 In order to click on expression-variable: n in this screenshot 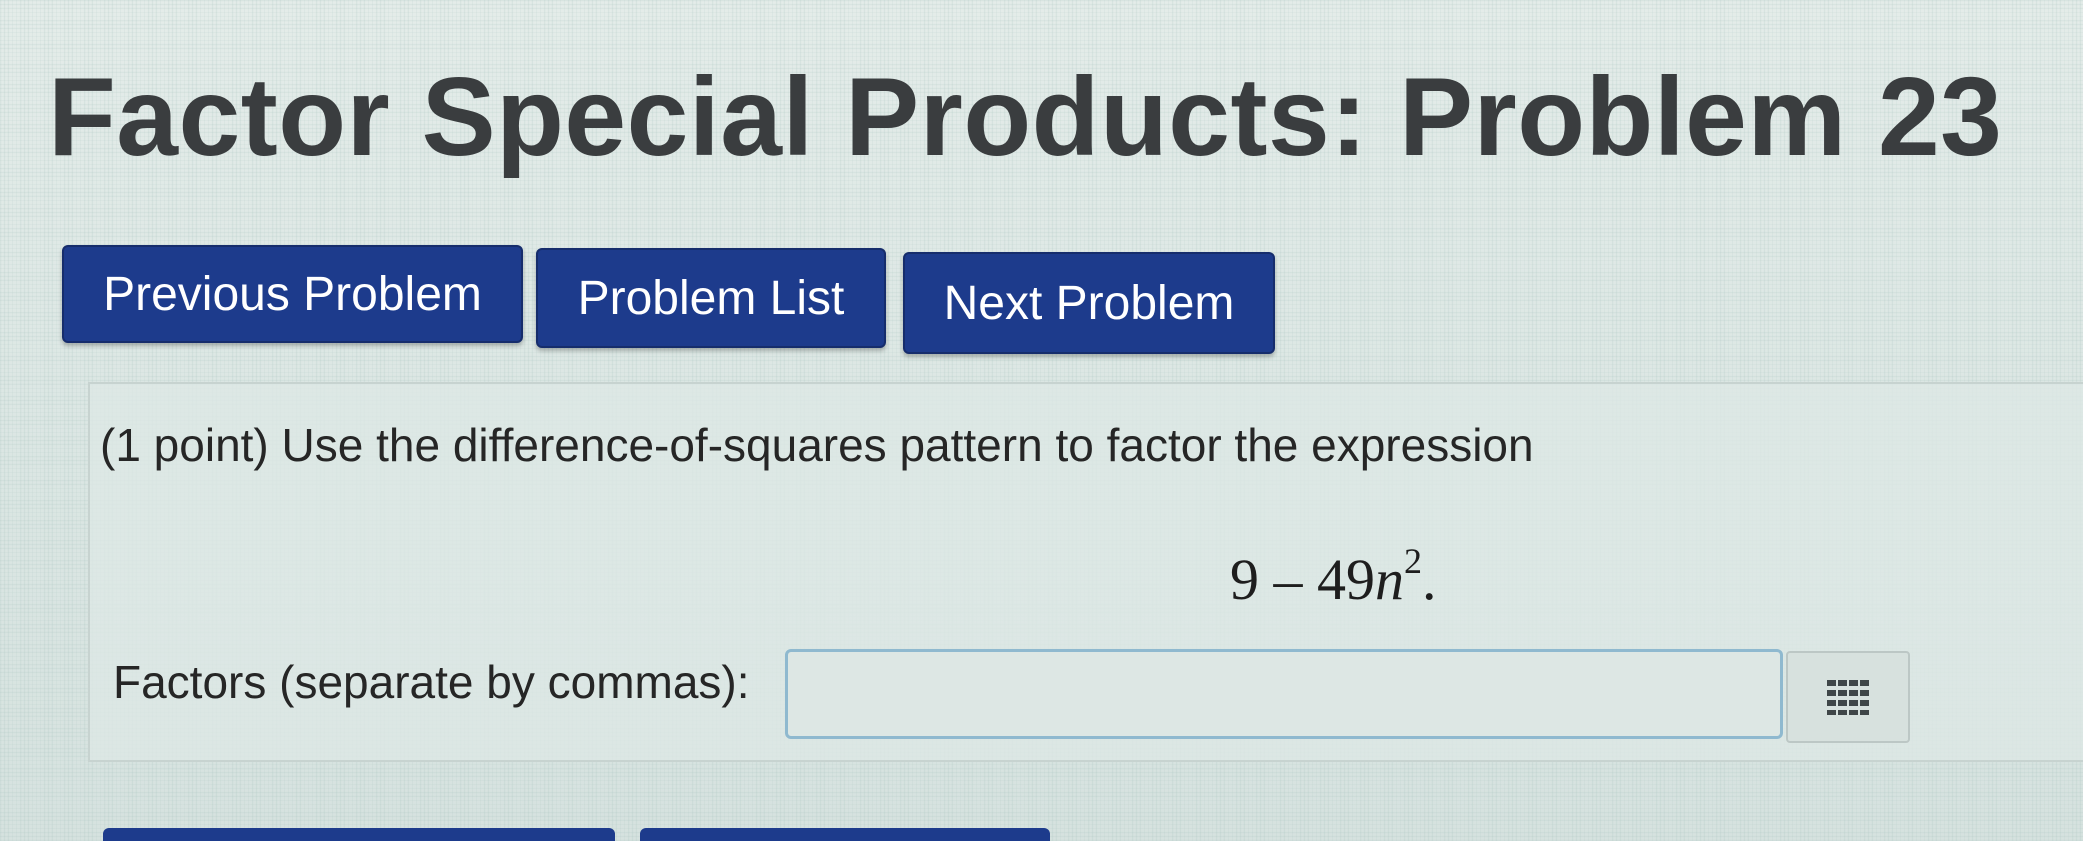, I will do `click(1389, 579)`.